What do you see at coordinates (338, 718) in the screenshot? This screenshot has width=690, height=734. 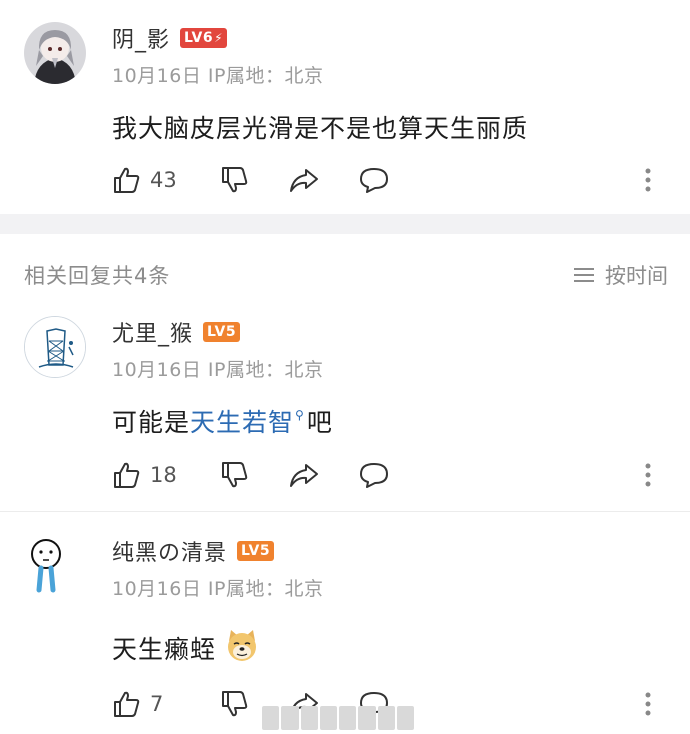 I see `watermark` at bounding box center [338, 718].